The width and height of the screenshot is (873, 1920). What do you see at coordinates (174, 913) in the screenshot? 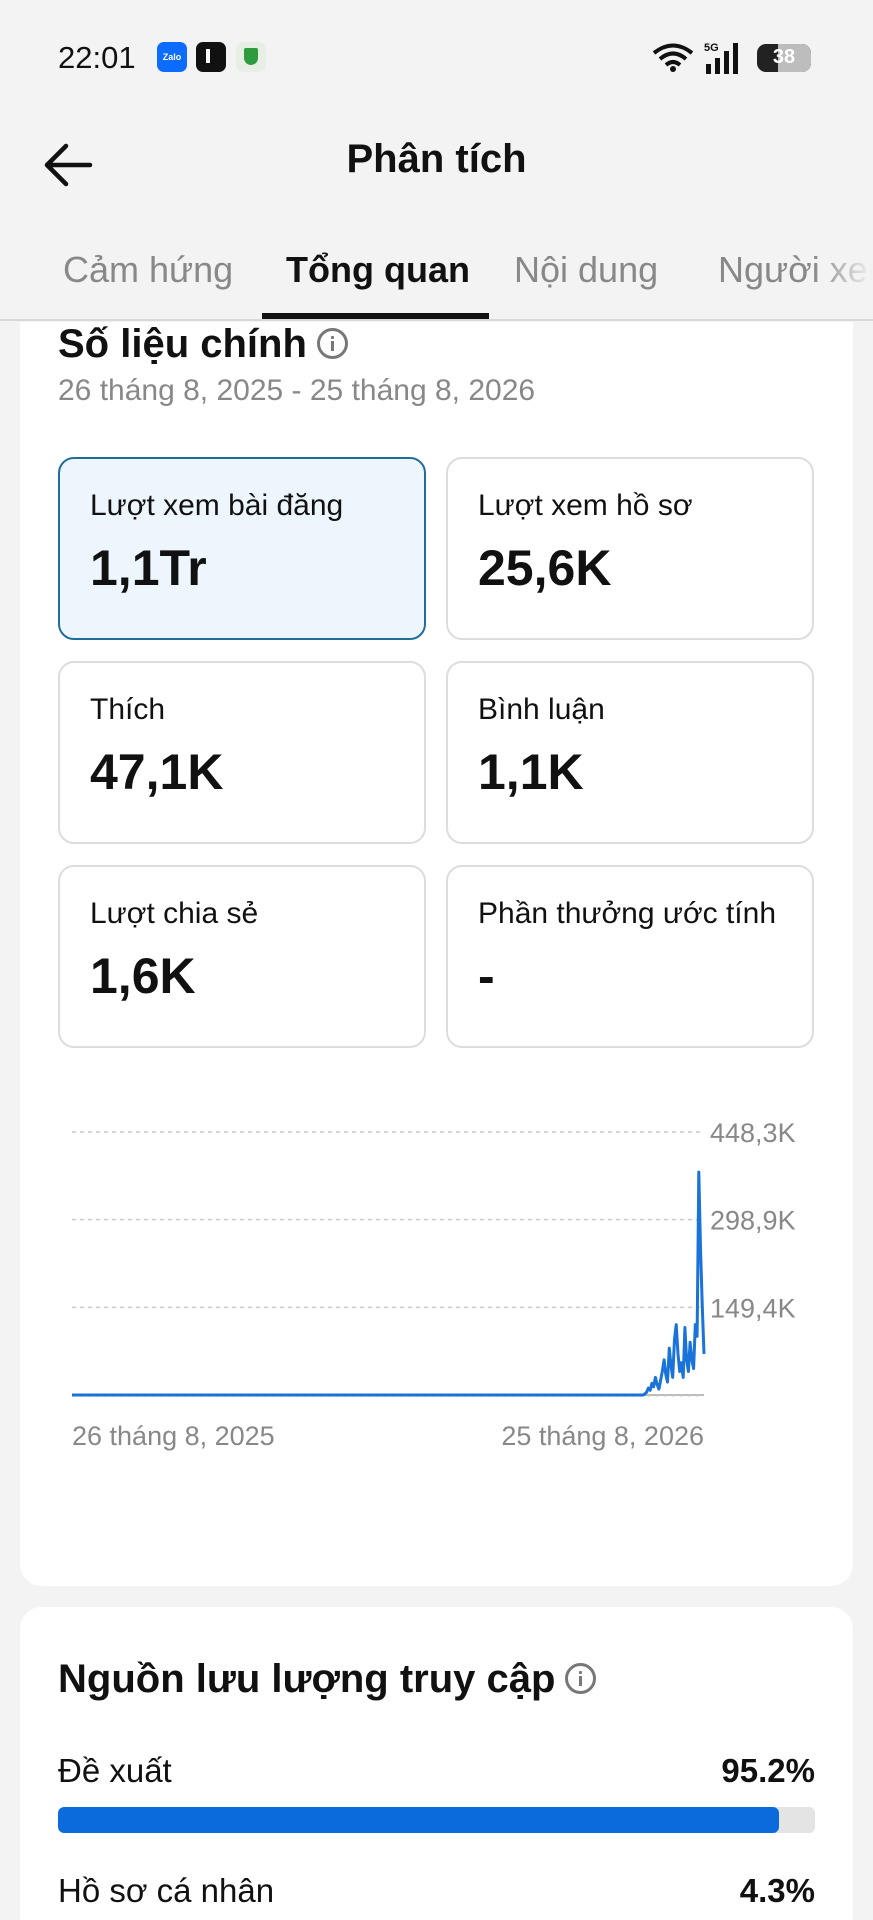
I see `metric-label: Lượt chia sẻ` at bounding box center [174, 913].